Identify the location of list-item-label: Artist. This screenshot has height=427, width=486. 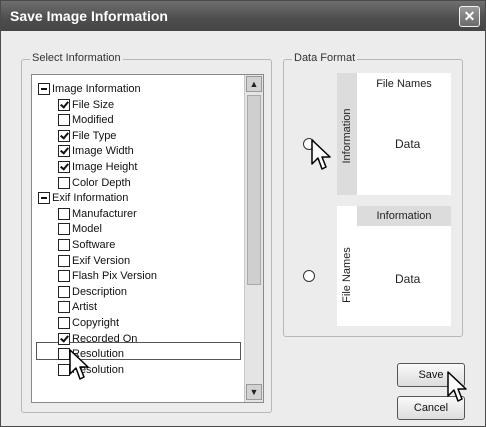
(85, 307).